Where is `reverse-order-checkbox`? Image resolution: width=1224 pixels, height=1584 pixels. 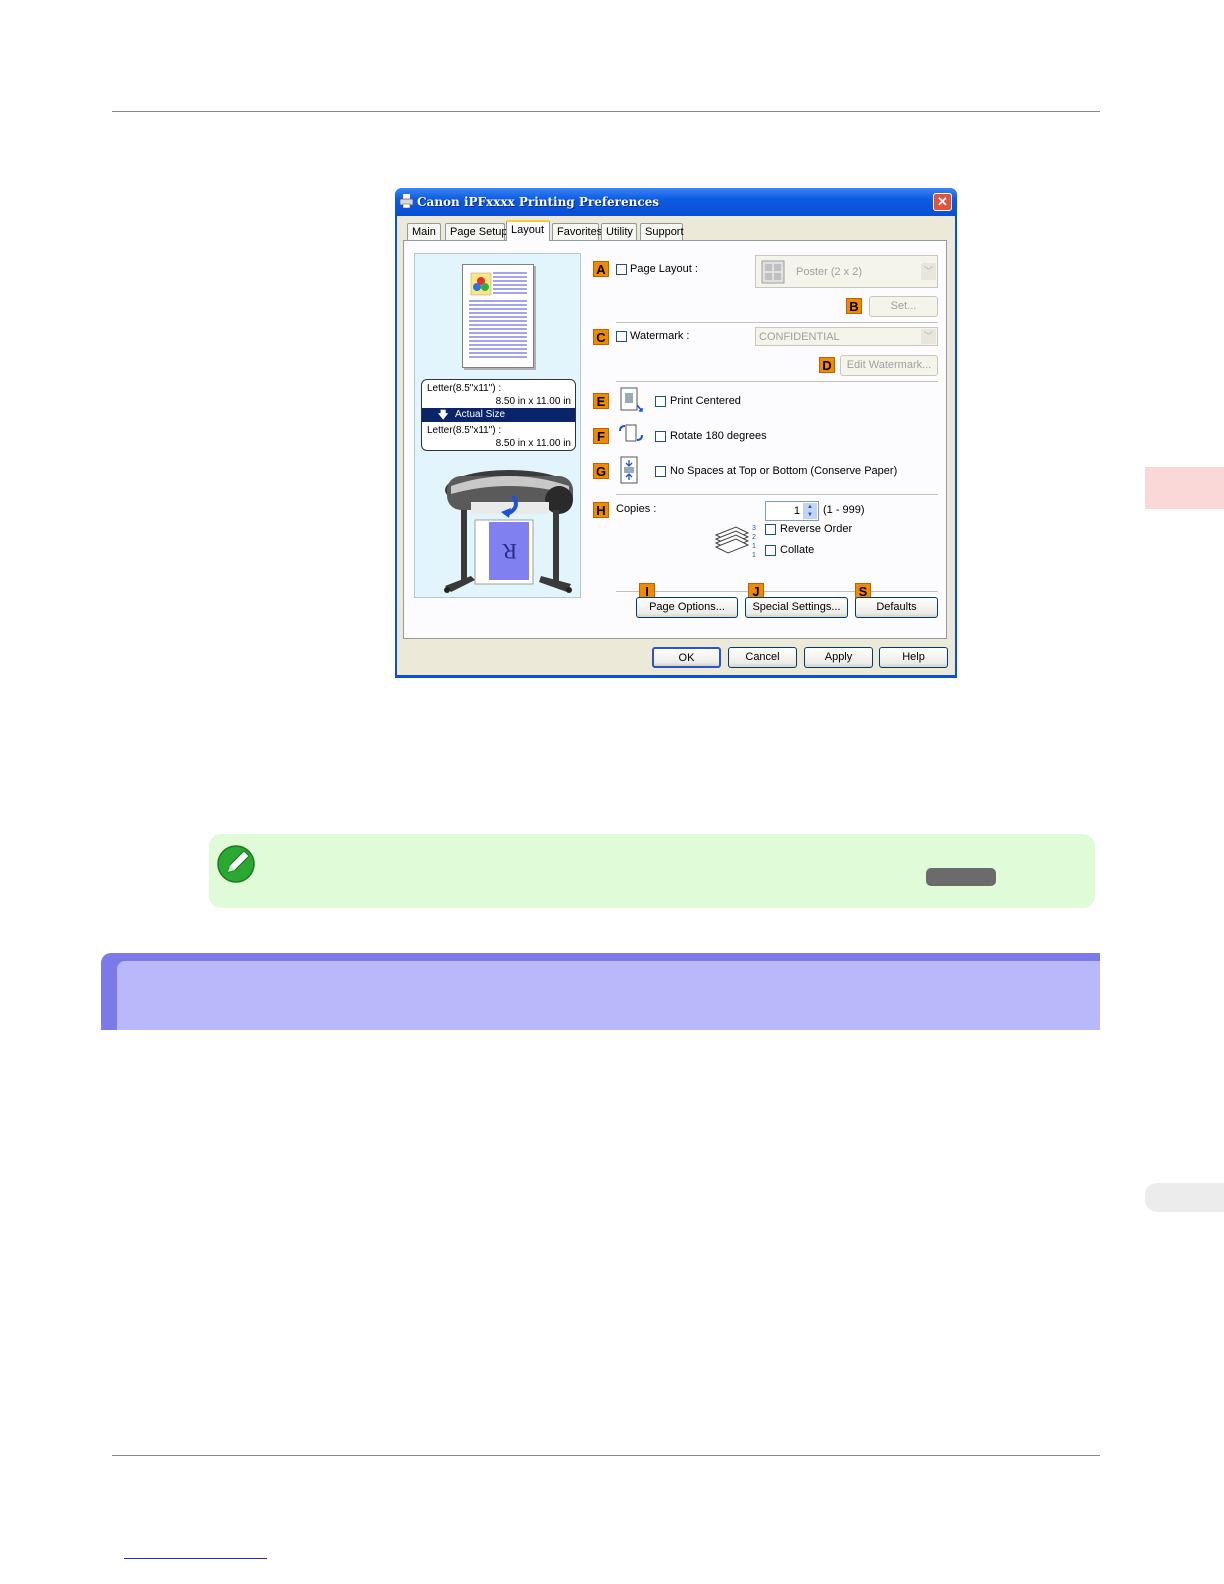
reverse-order-checkbox is located at coordinates (770, 529).